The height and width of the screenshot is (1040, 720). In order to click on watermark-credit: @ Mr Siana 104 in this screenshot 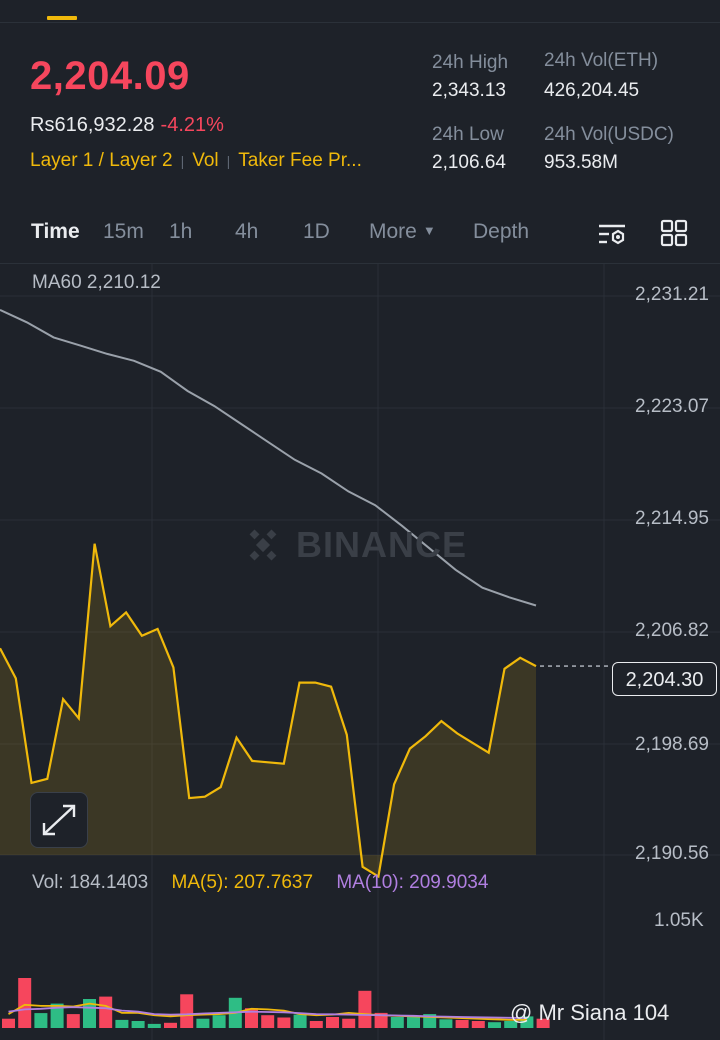, I will do `click(590, 1012)`.